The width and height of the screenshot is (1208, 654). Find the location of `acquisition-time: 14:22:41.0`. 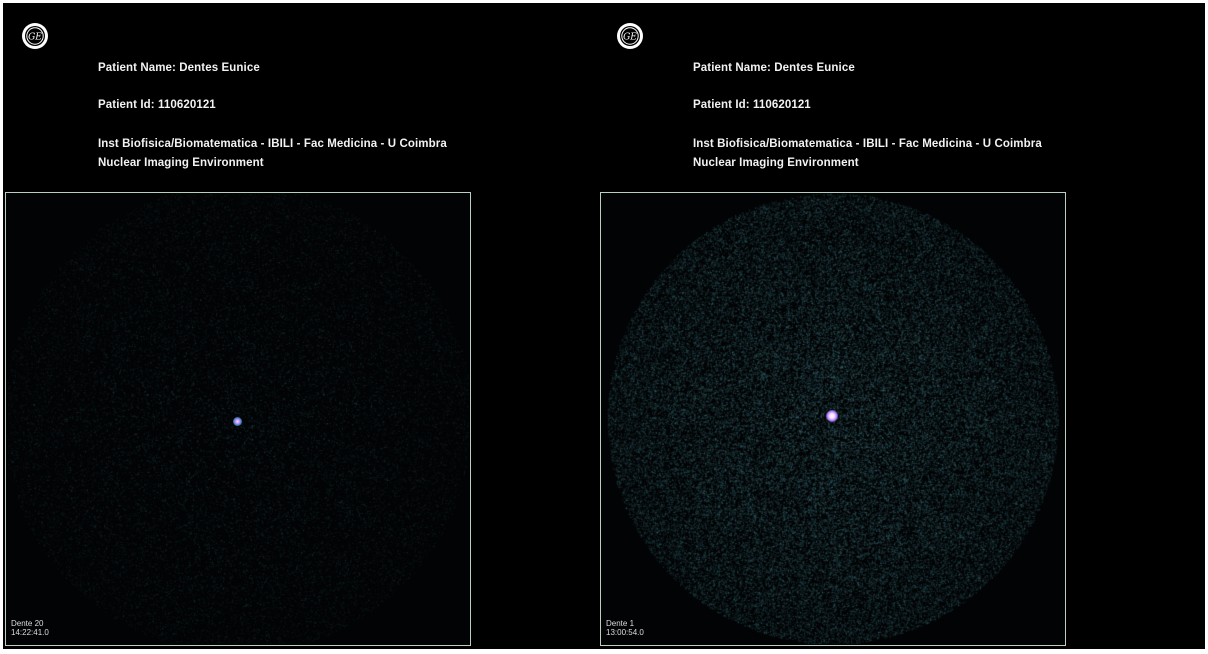

acquisition-time: 14:22:41.0 is located at coordinates (30, 632).